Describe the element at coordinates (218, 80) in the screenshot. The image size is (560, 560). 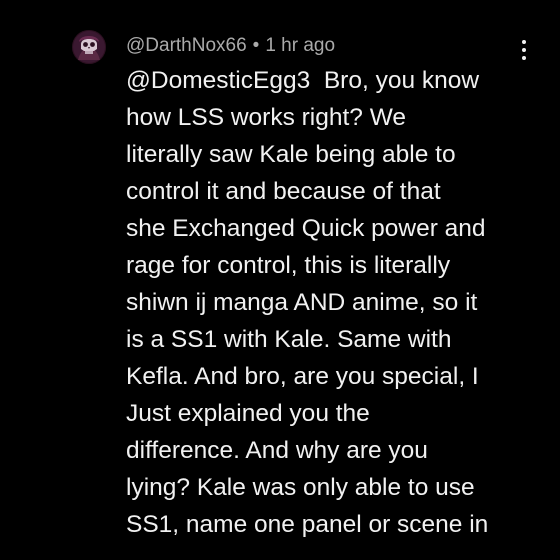
I see `reply-mention: @DomesticEgg3` at that location.